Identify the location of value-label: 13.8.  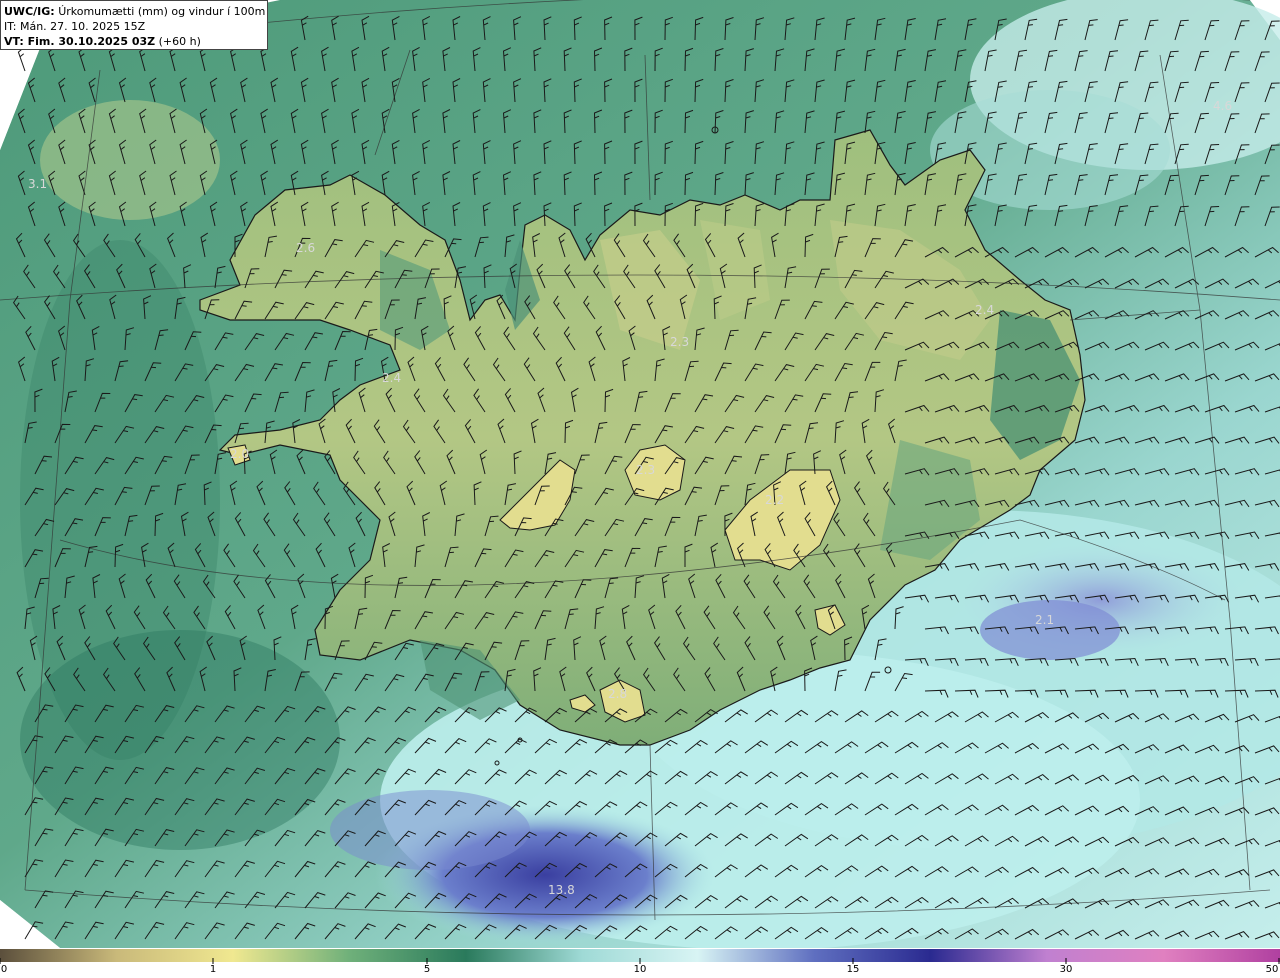
(561, 890).